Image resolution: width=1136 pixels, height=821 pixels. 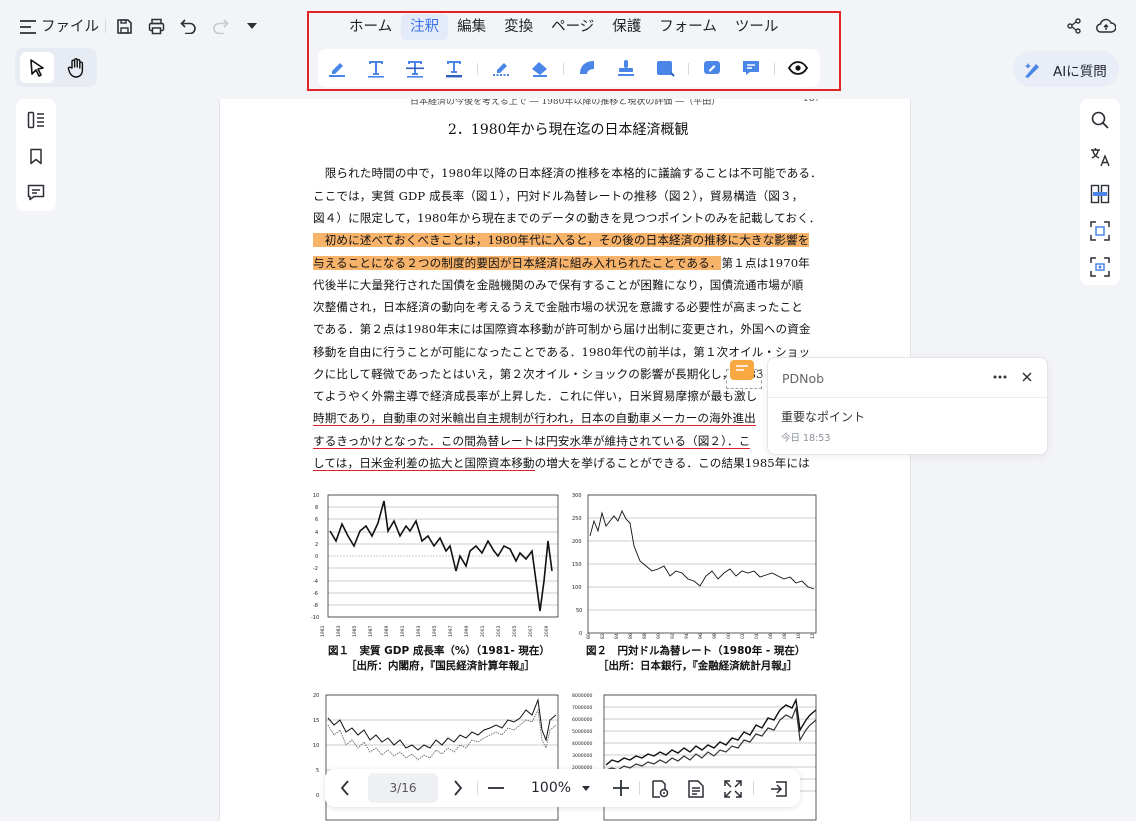 I want to click on y-tick: 7000000, so click(x=582, y=708).